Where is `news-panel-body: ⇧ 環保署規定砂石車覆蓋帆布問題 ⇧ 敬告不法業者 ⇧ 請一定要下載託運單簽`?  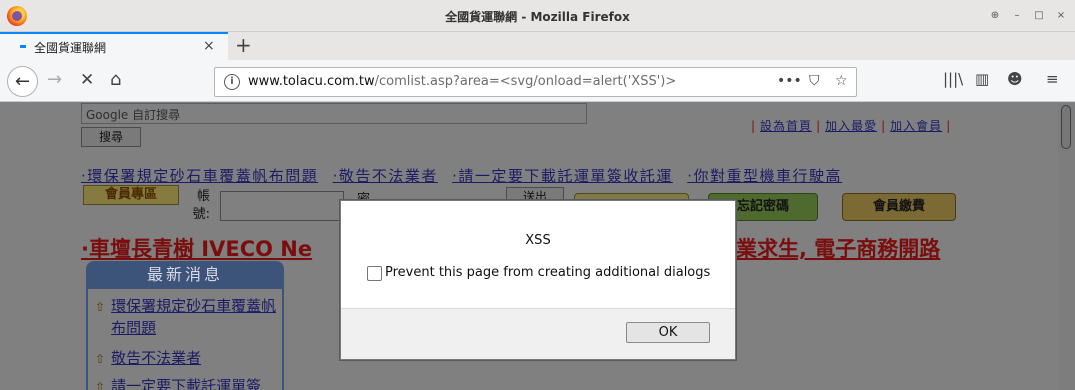 news-panel-body: ⇧ 環保署規定砂石車覆蓋帆布問題 ⇧ 敬告不法業者 ⇧ 請一定要下載託運單簽 is located at coordinates (185, 339).